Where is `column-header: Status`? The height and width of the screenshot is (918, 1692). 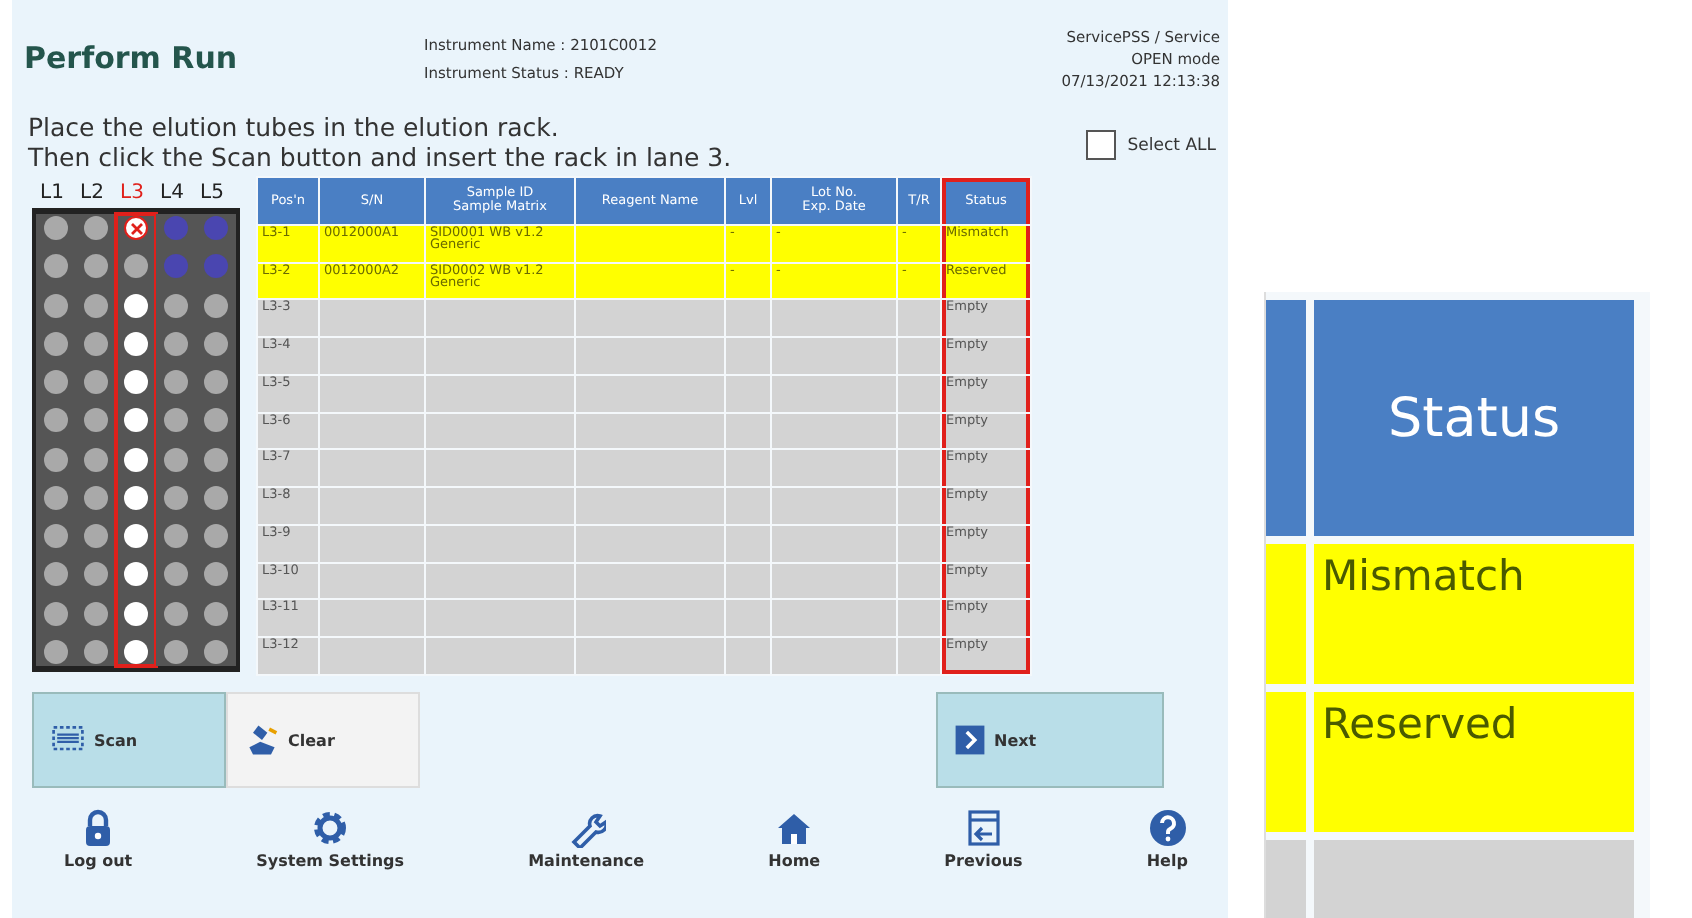
column-header: Status is located at coordinates (1474, 418).